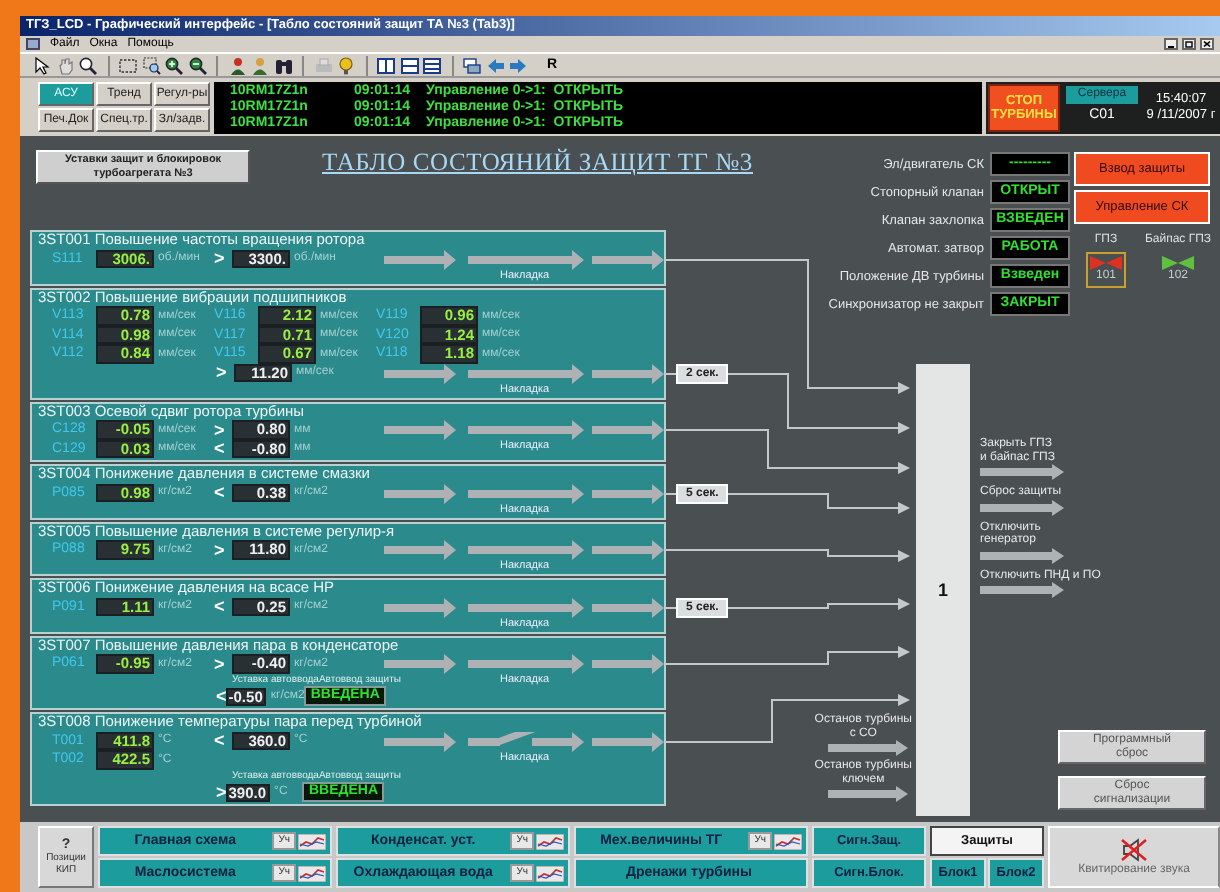 This screenshot has width=1220, height=892. Describe the element at coordinates (88, 65) in the screenshot. I see `search-icon` at that location.